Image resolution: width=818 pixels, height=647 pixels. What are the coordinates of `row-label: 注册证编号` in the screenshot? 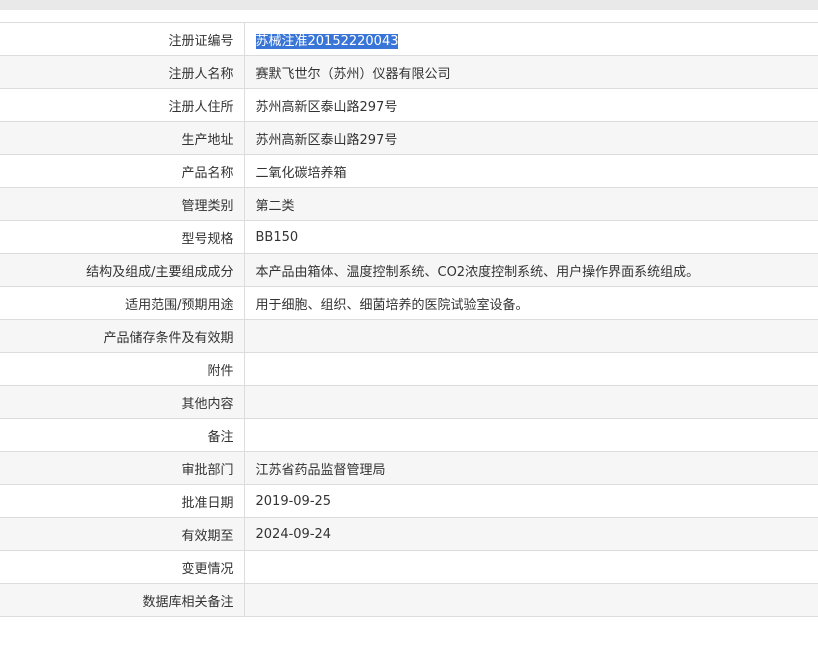 It's located at (122, 39).